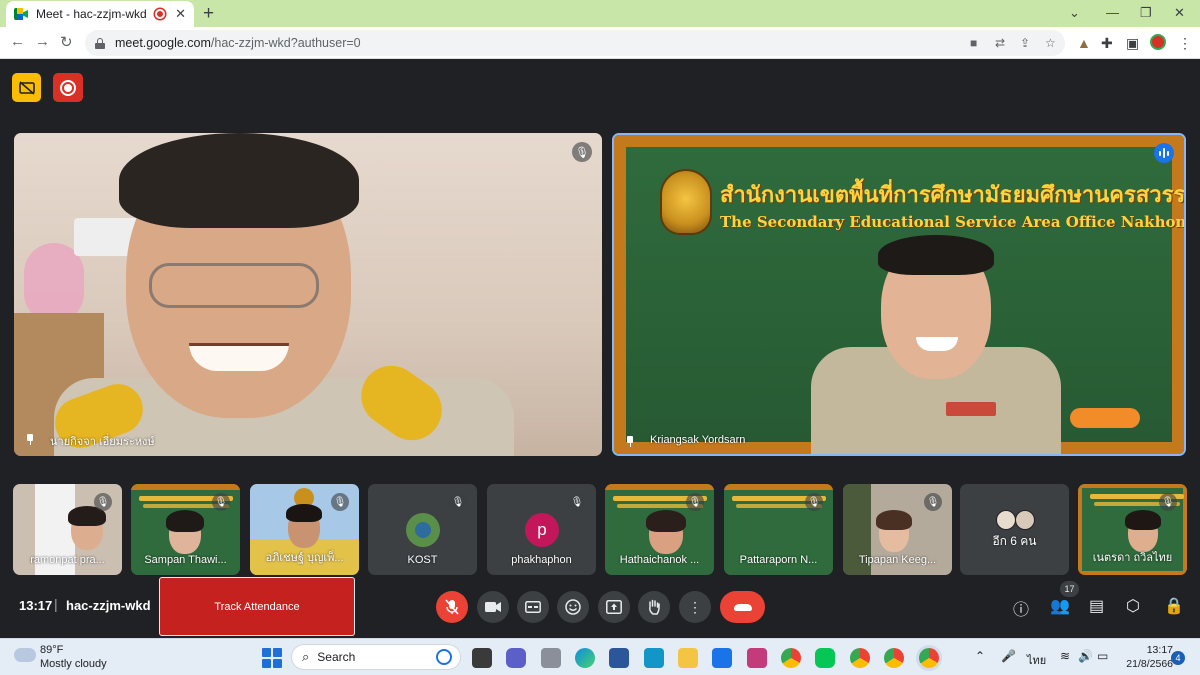  Describe the element at coordinates (1132, 43) in the screenshot. I see `side-panel-icon: ▣` at that location.